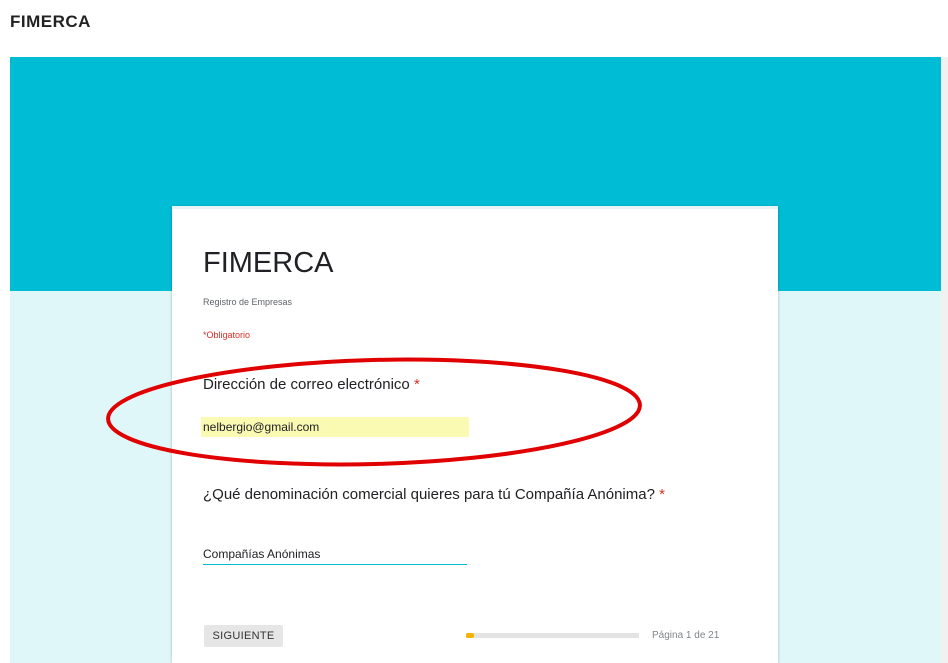  What do you see at coordinates (248, 302) in the screenshot?
I see `form-description: Registro de Empresas` at bounding box center [248, 302].